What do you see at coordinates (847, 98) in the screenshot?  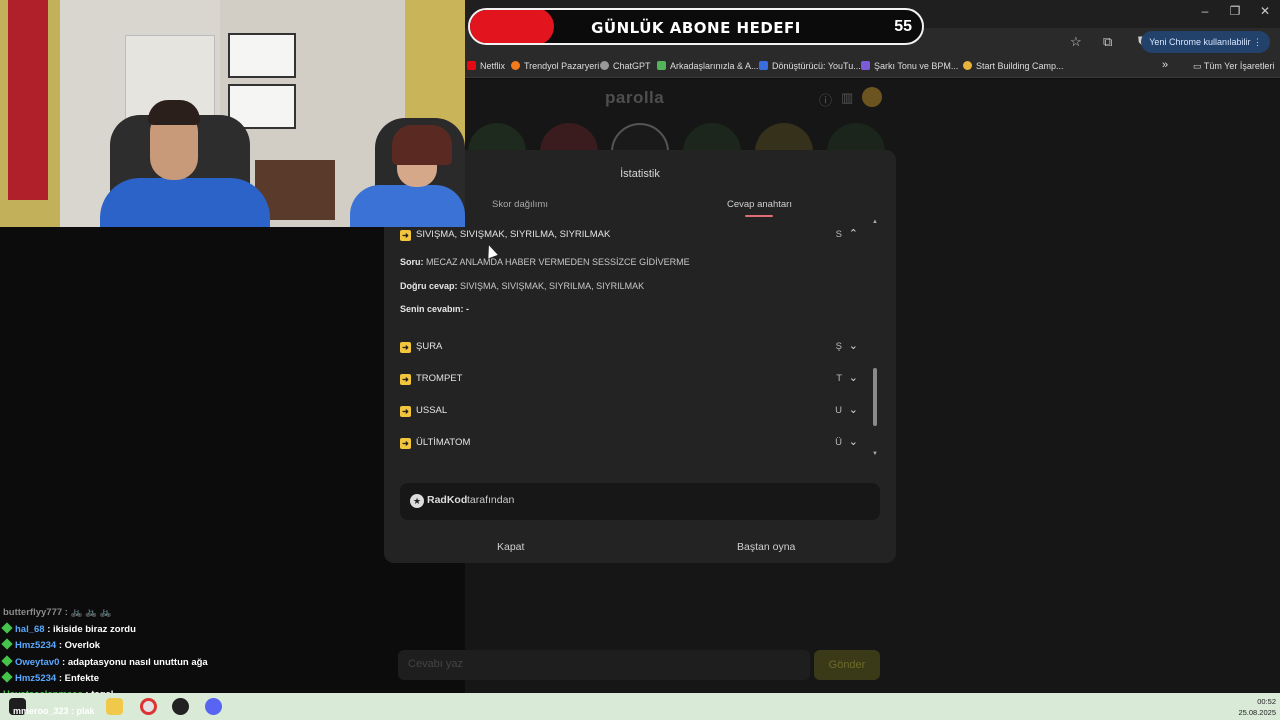 I see `stats-icon: ▥` at bounding box center [847, 98].